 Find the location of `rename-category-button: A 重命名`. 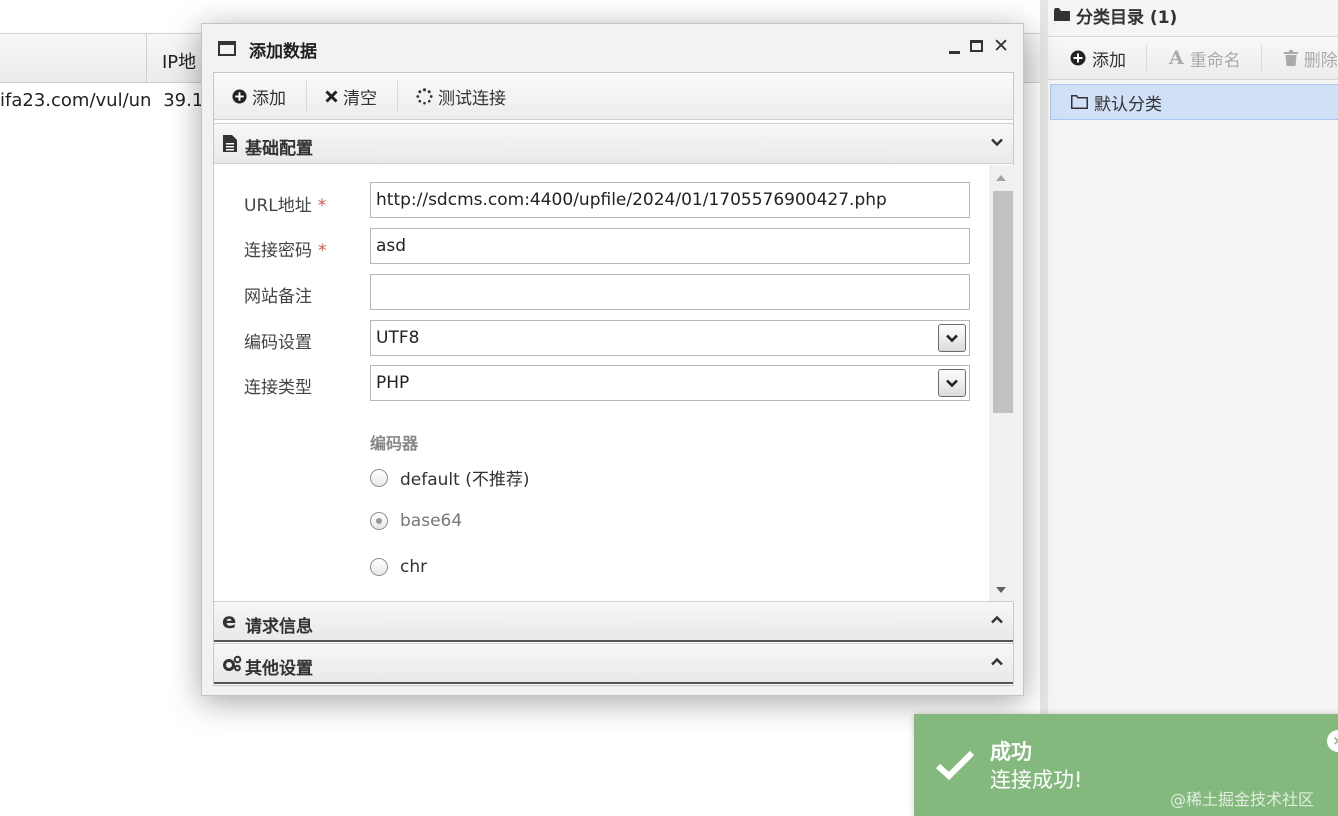

rename-category-button: A 重命名 is located at coordinates (1204, 58).